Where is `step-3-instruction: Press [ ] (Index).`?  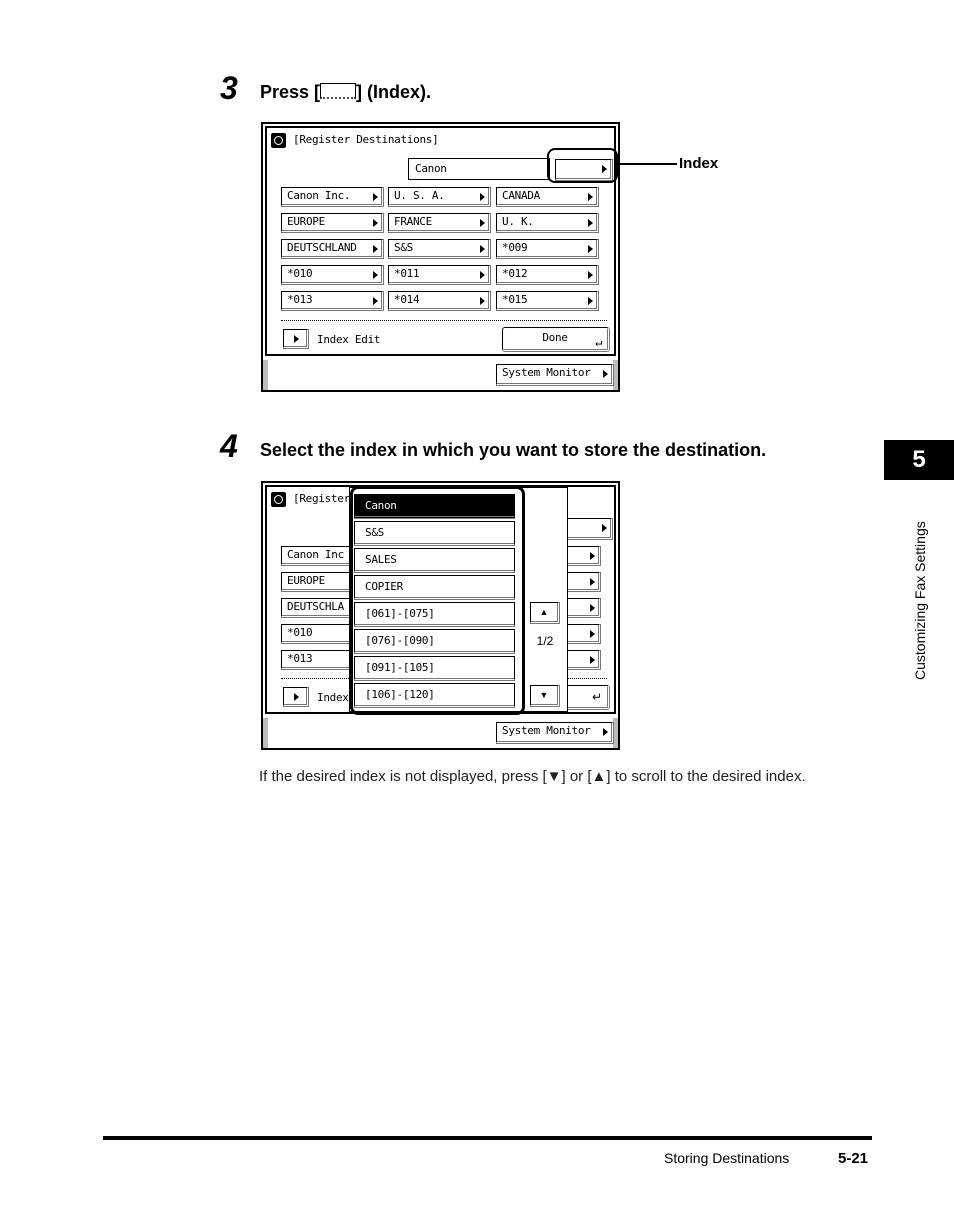 step-3-instruction: Press [ ] (Index). is located at coordinates (345, 92).